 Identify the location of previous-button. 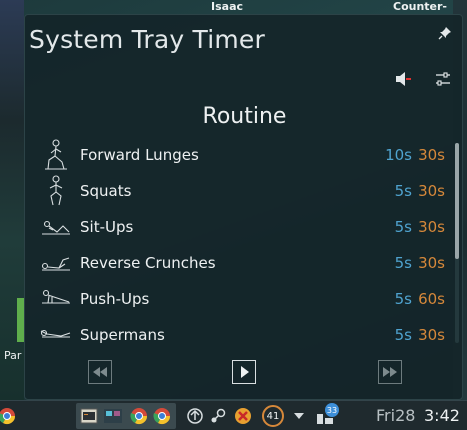
(100, 372).